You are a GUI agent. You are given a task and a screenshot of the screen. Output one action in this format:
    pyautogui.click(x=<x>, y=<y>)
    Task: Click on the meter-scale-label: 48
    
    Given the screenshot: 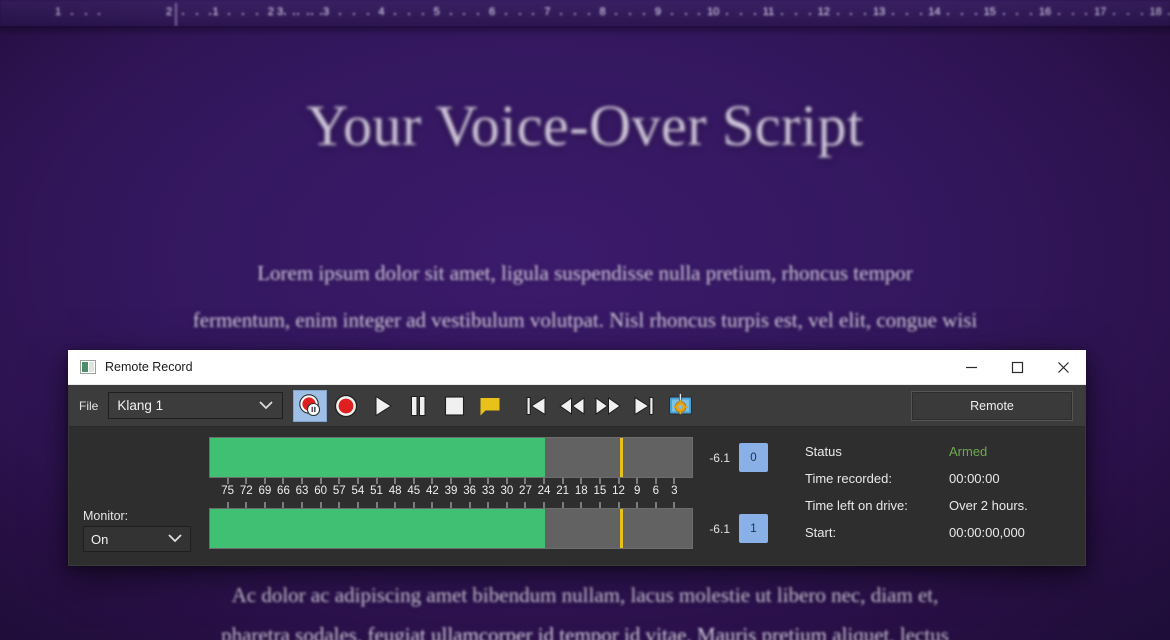 What is the action you would take?
    pyautogui.click(x=395, y=491)
    